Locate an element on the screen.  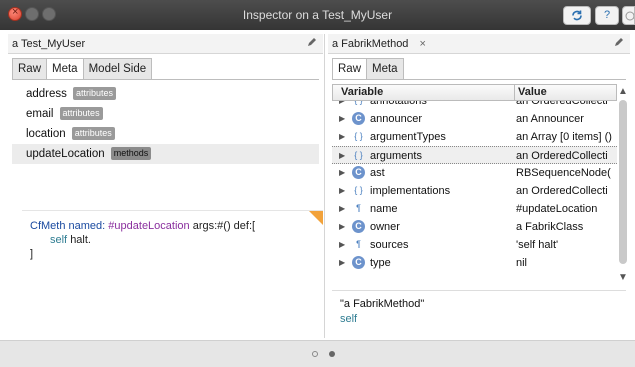
code-keyword: named: is located at coordinates (87, 226).